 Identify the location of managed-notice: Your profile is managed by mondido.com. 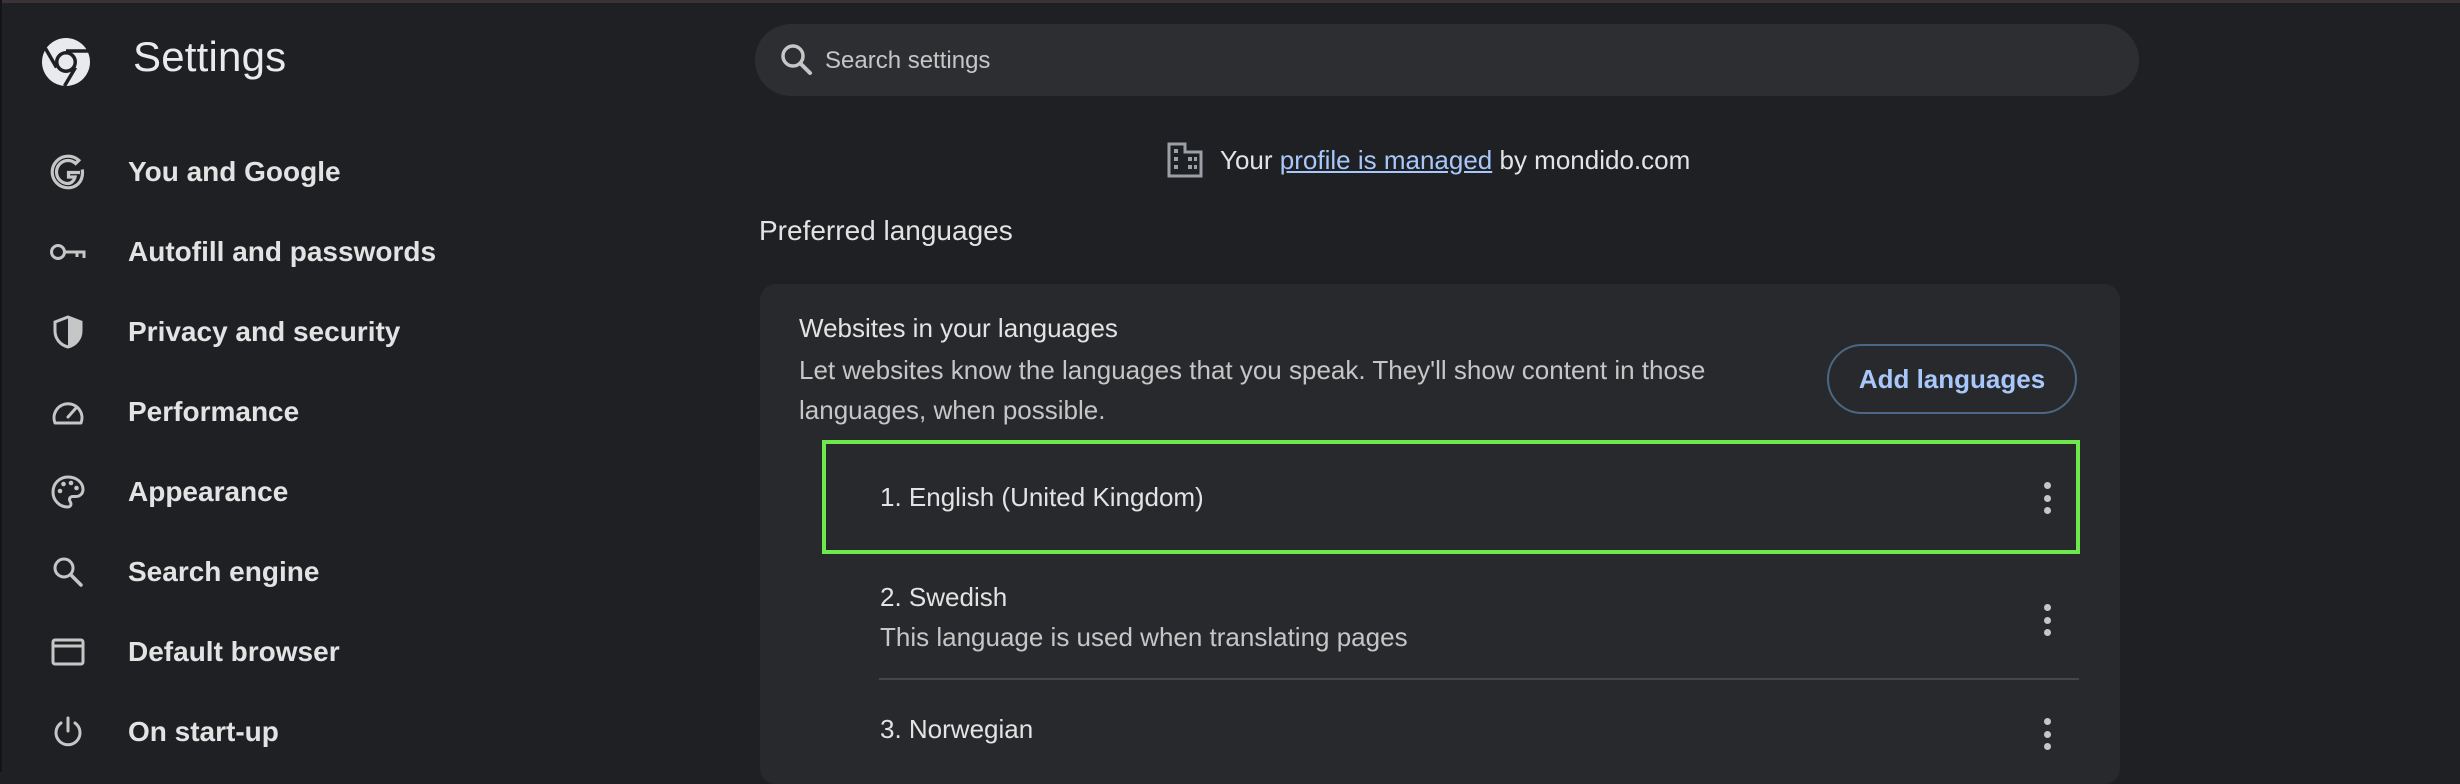
(1428, 160).